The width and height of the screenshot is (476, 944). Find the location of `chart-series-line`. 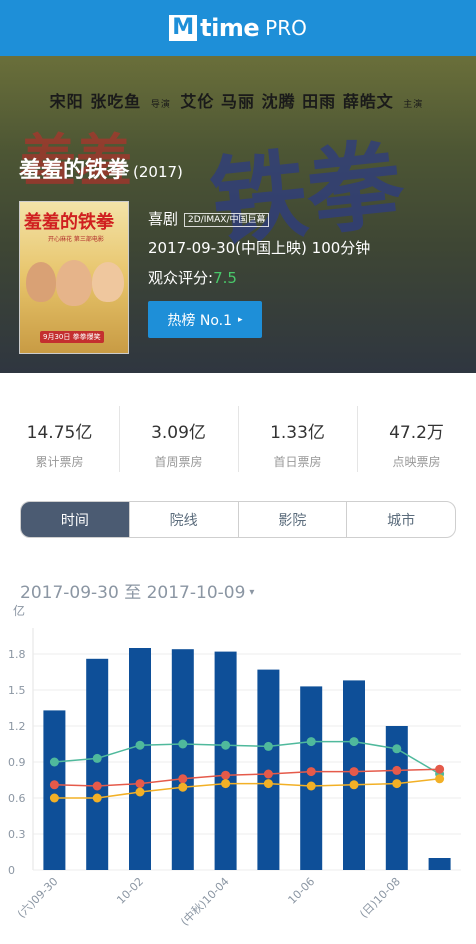

chart-series-line is located at coordinates (247, 757).